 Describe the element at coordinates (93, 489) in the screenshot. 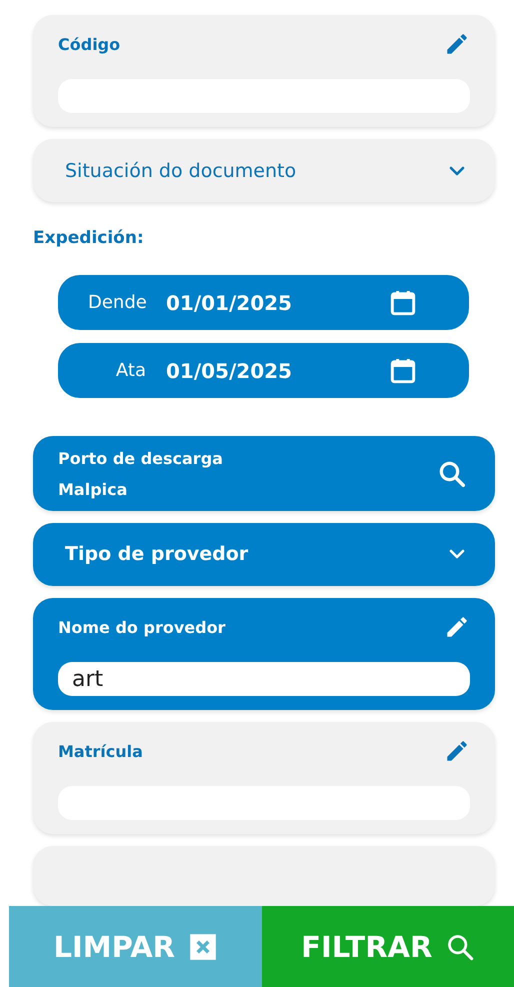

I see `field-value: Malpica` at that location.